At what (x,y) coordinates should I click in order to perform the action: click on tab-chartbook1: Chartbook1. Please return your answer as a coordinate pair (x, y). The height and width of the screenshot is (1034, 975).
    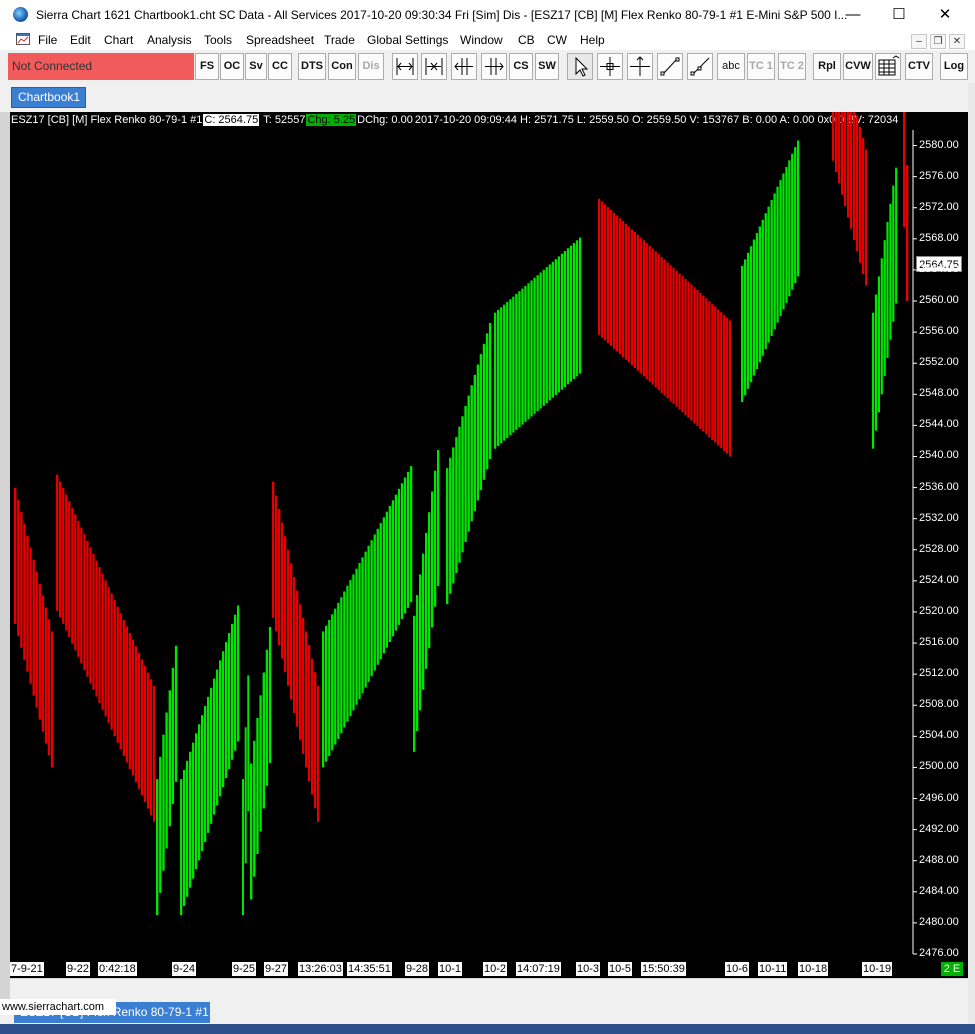
    Looking at the image, I should click on (48, 97).